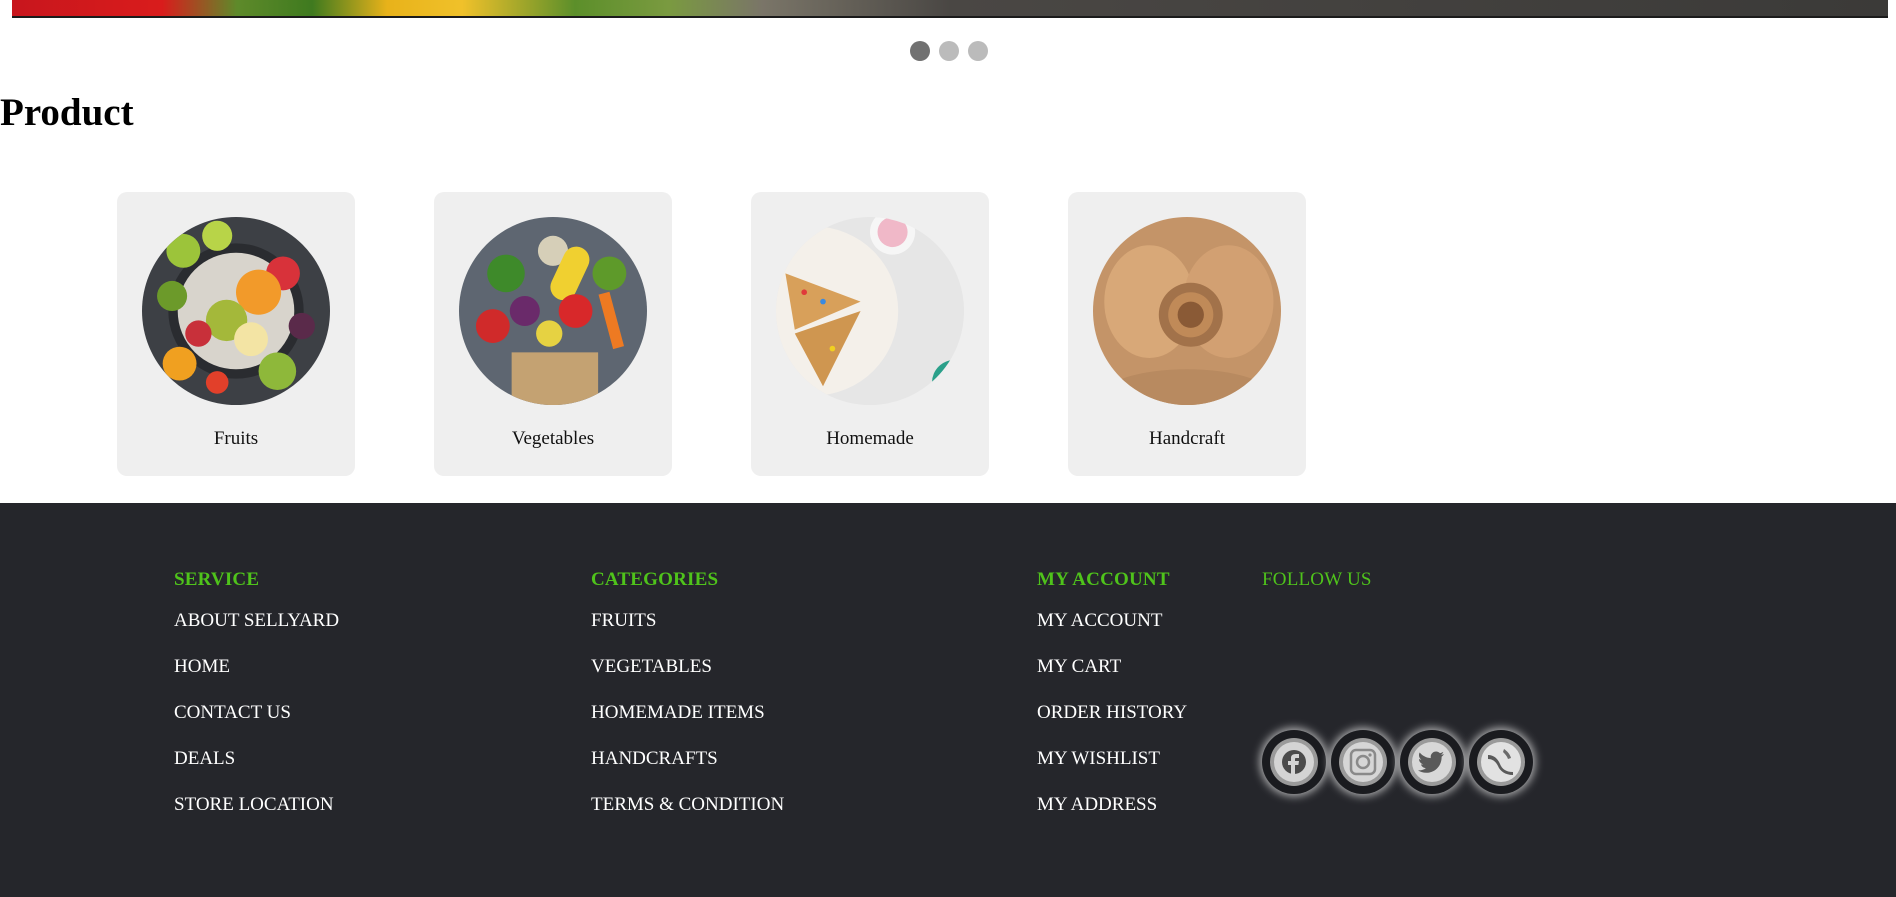 The height and width of the screenshot is (897, 1896). I want to click on footer-heading-service: SERVICE, so click(217, 579).